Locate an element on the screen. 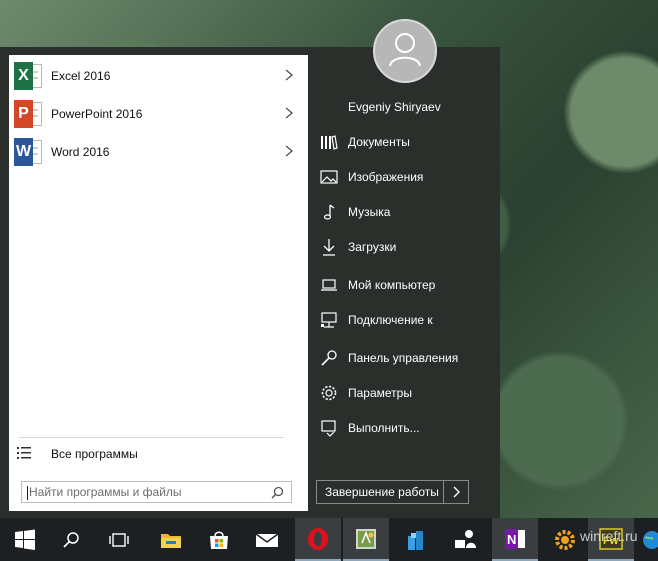 The width and height of the screenshot is (658, 561). place-label: Загрузки is located at coordinates (372, 247).